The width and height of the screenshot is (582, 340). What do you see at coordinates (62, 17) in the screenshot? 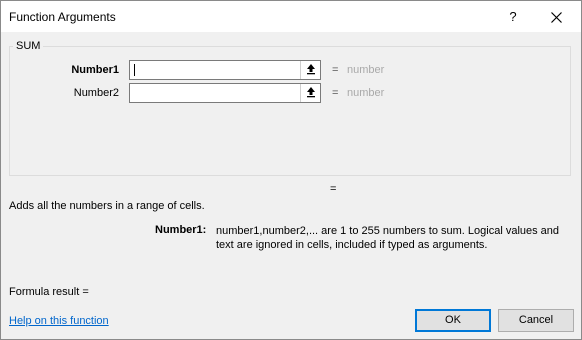
I see `window-title: Function Arguments` at bounding box center [62, 17].